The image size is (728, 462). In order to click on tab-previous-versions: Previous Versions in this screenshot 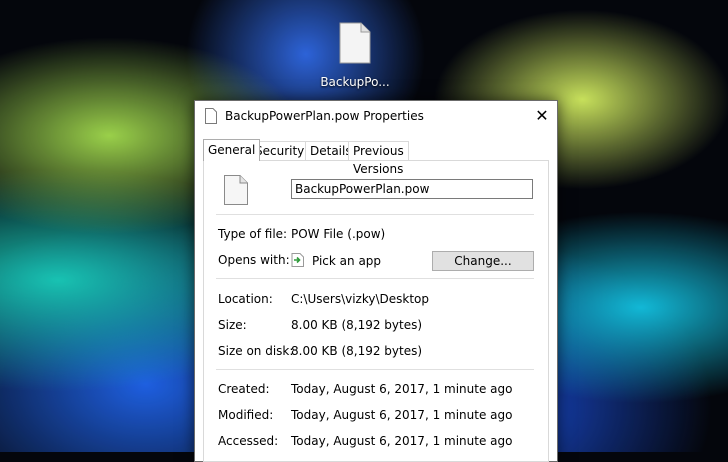, I will do `click(378, 158)`.